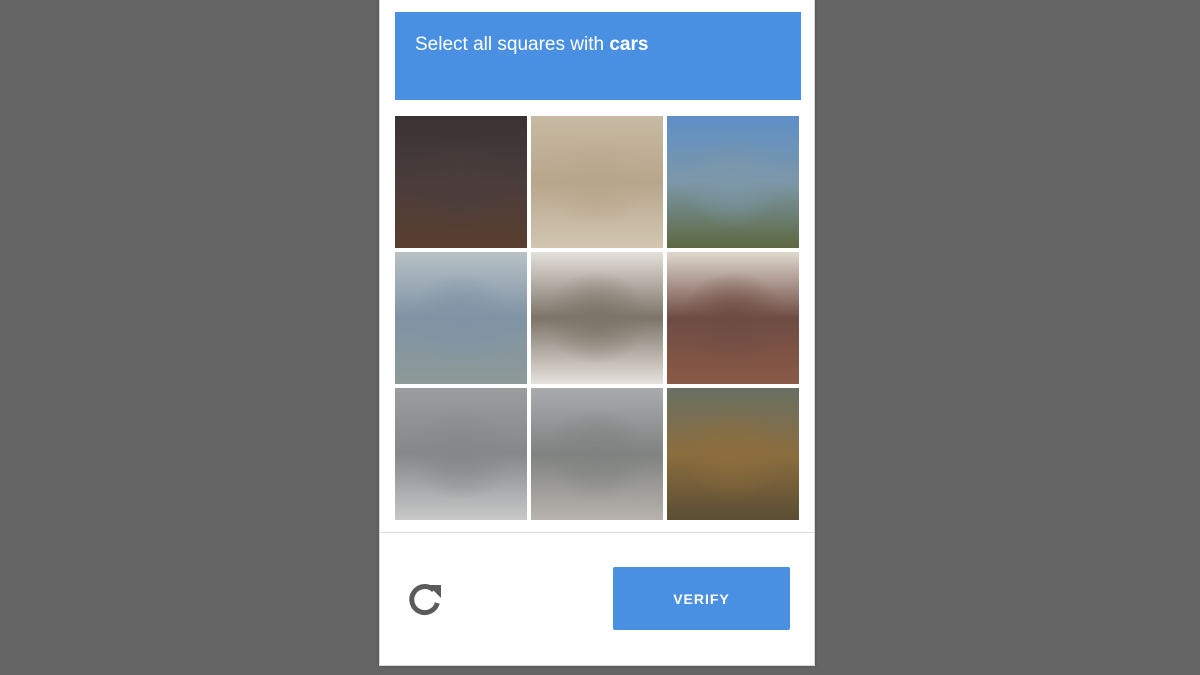  I want to click on challenge-prompt: Select all squares with cars, so click(598, 56).